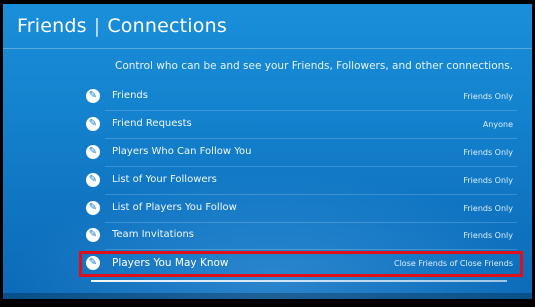 This screenshot has width=535, height=307. I want to click on setting-label: Friend Requests, so click(152, 123).